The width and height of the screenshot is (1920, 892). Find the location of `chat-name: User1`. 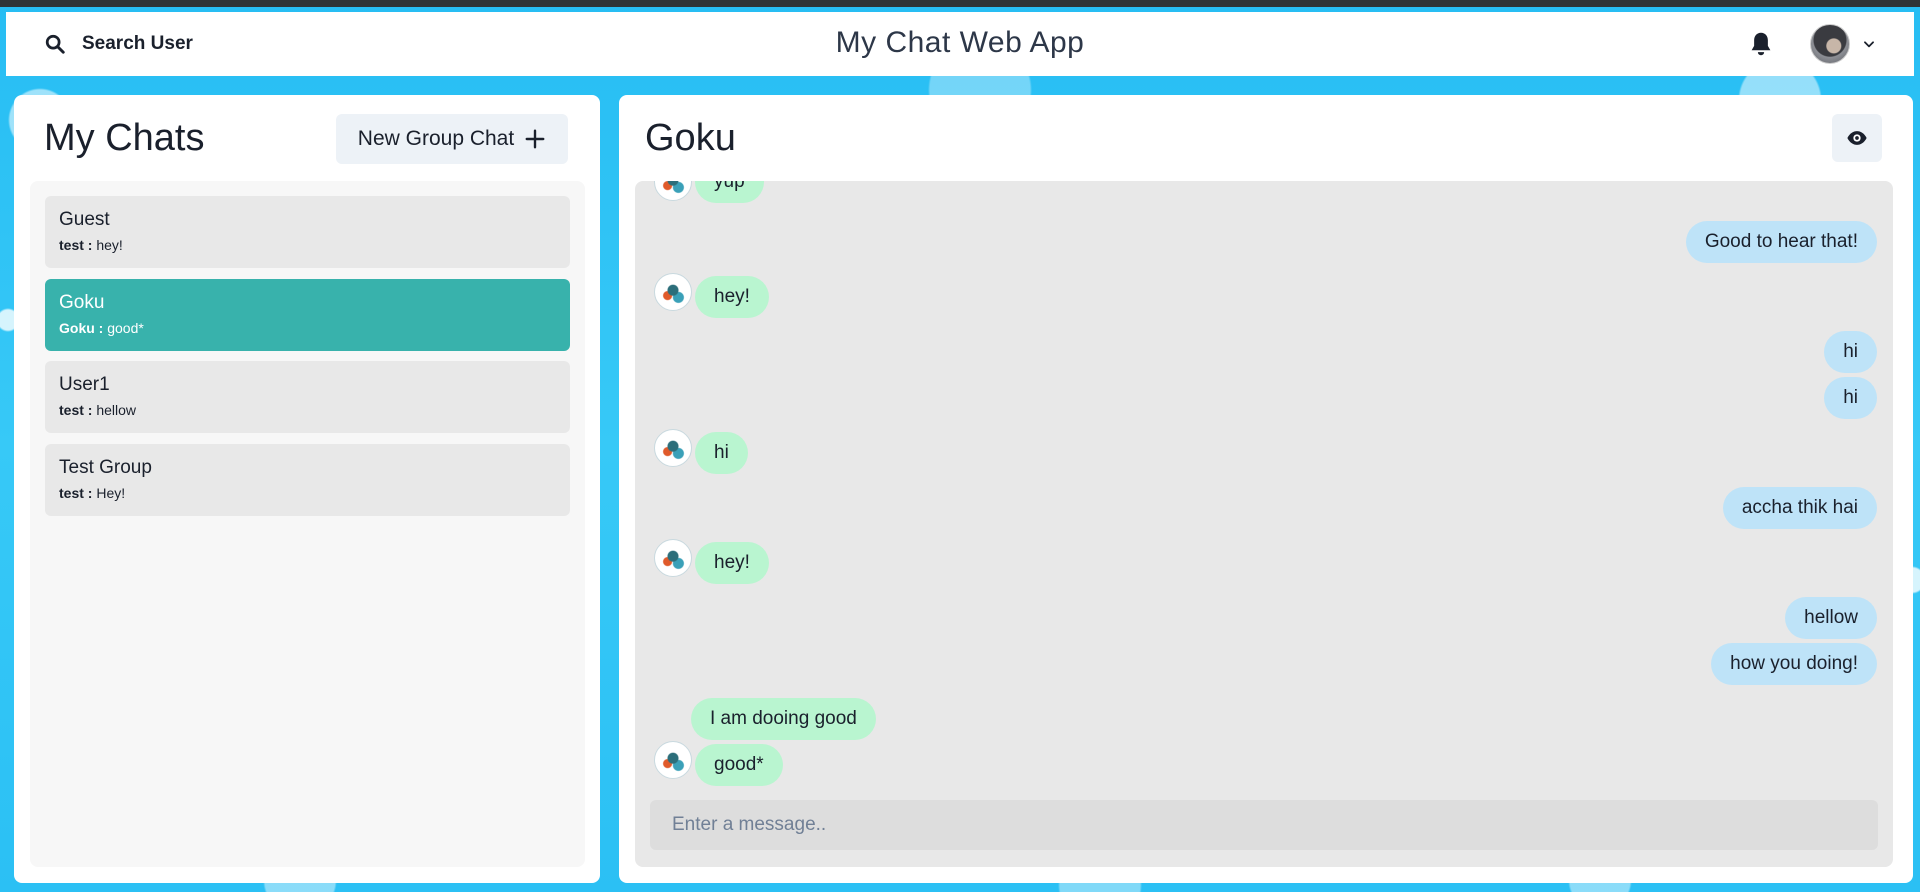

chat-name: User1 is located at coordinates (84, 384).